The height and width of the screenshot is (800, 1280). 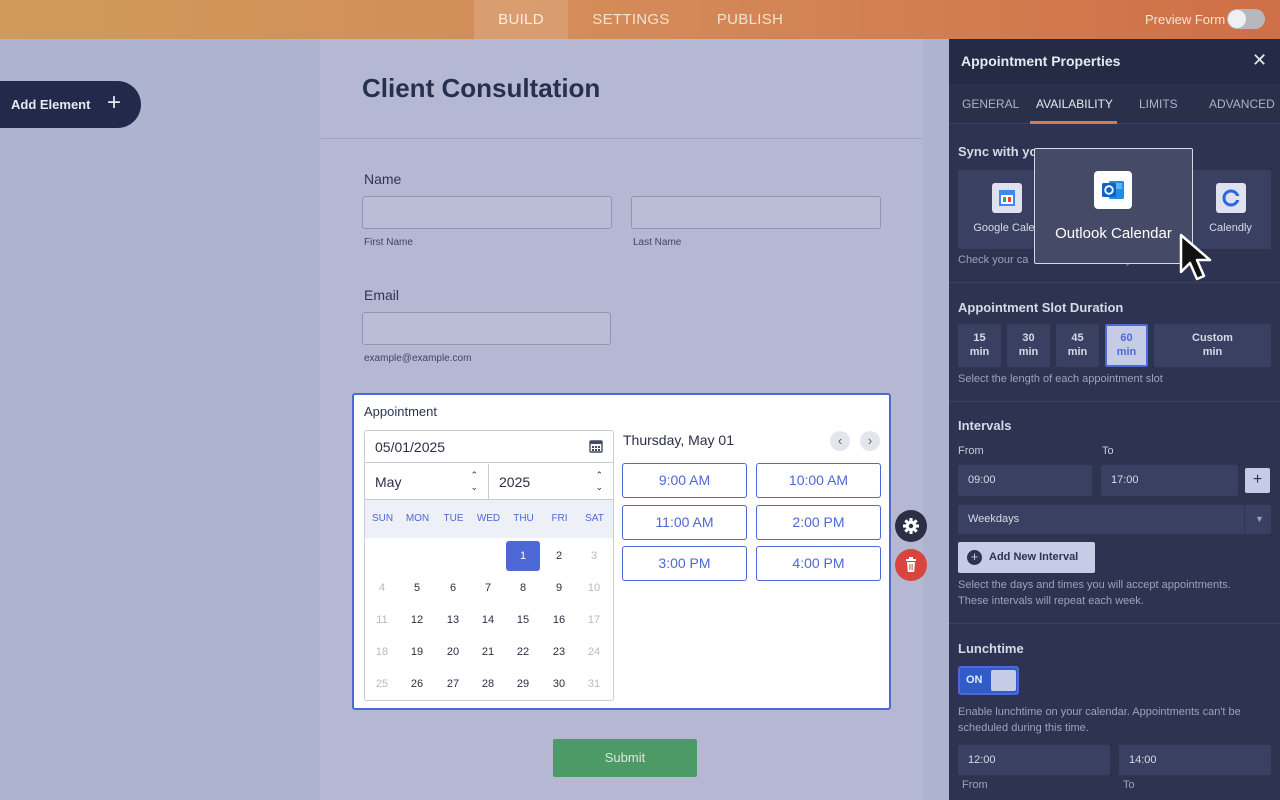 What do you see at coordinates (1113, 206) in the screenshot?
I see `outlook-calendar-card: Outlook Calendar` at bounding box center [1113, 206].